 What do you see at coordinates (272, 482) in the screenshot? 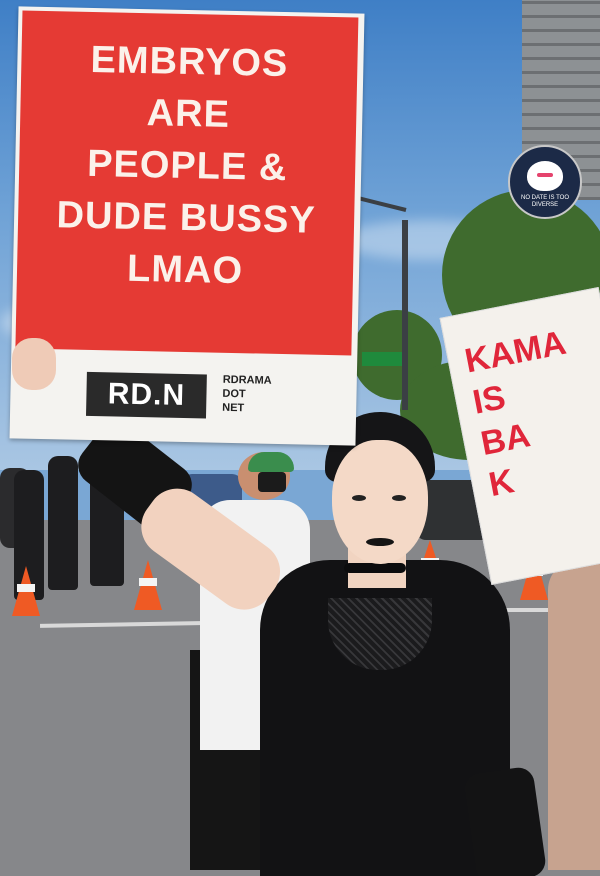
I see `camera` at bounding box center [272, 482].